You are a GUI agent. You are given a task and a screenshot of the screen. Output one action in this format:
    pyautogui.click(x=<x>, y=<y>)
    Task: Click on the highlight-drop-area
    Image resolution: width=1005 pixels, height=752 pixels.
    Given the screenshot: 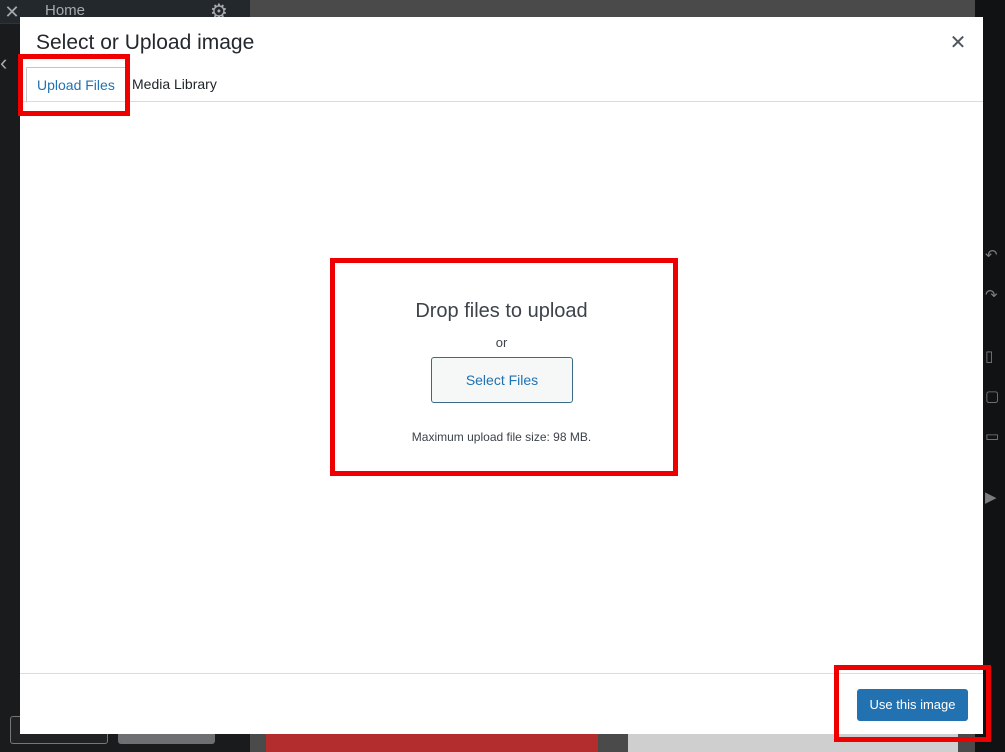 What is the action you would take?
    pyautogui.click(x=504, y=367)
    